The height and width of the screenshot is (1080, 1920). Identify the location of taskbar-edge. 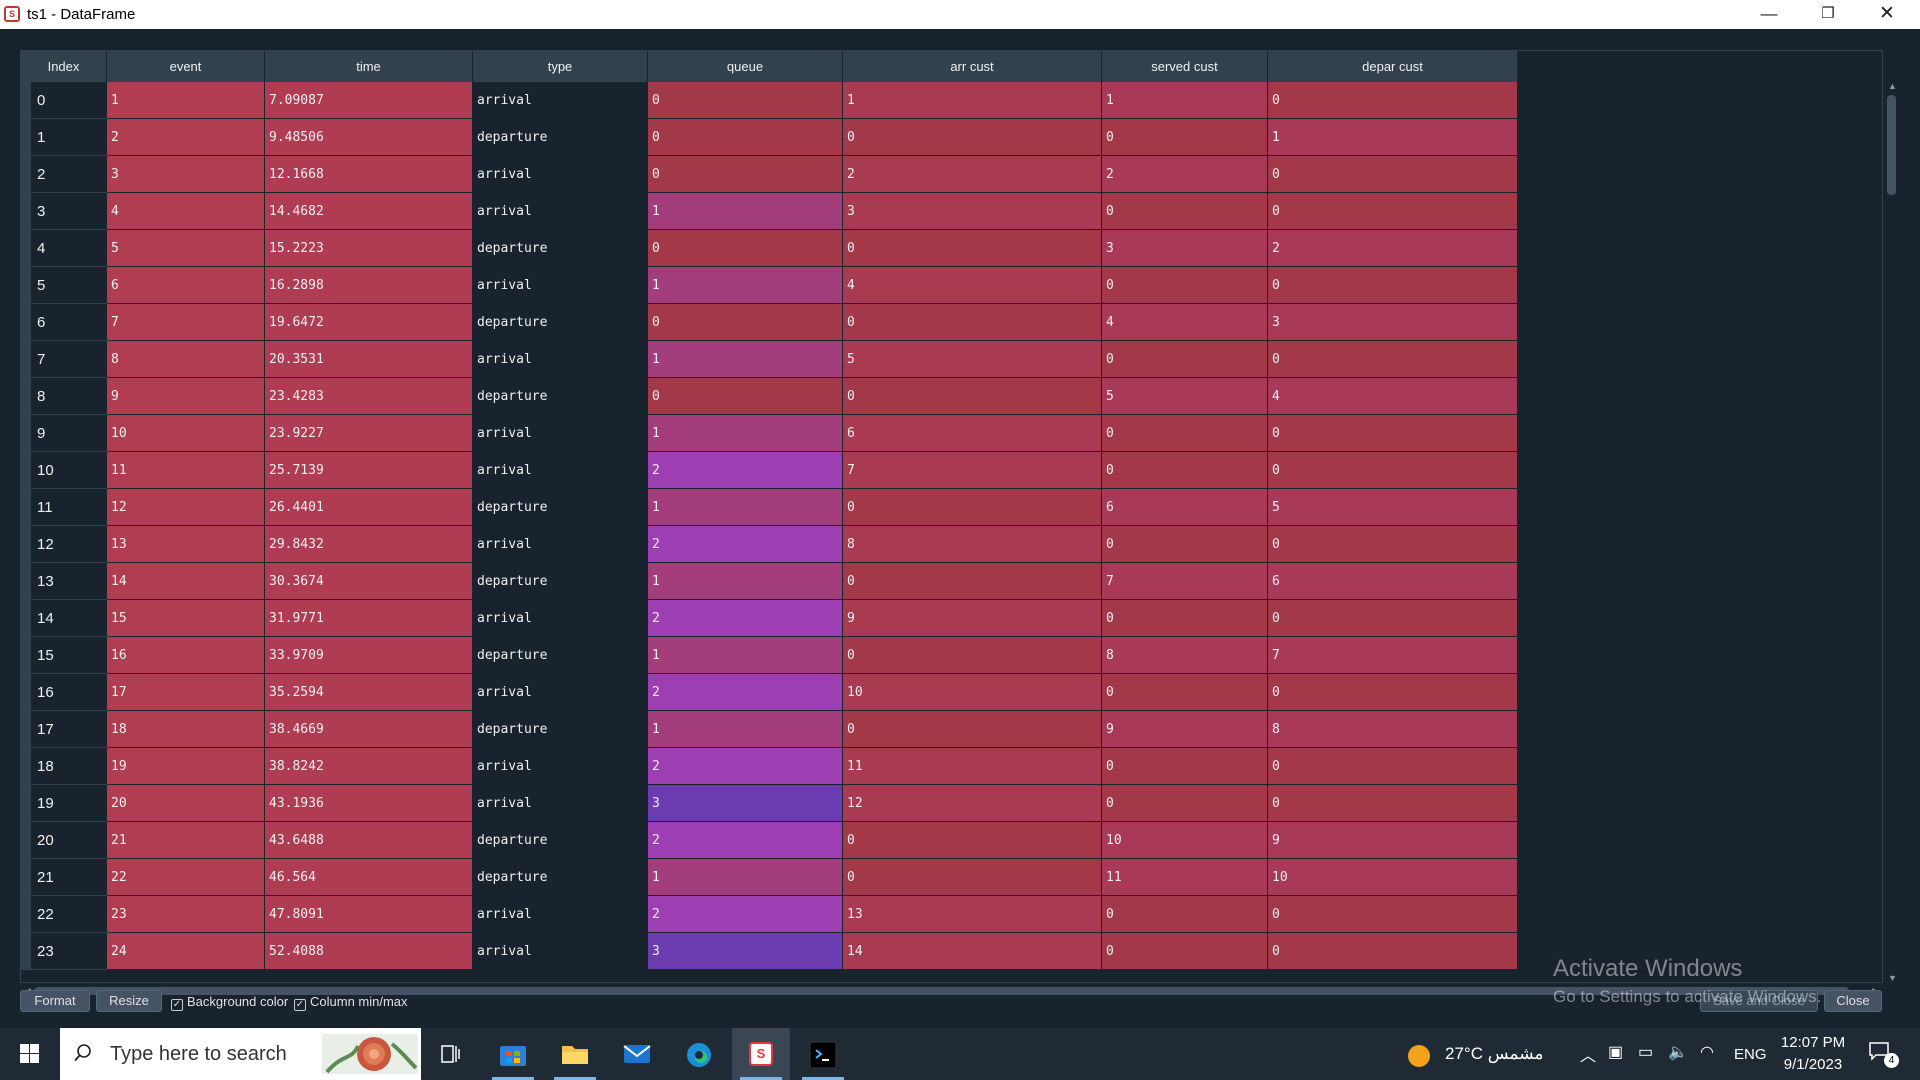
(699, 1054).